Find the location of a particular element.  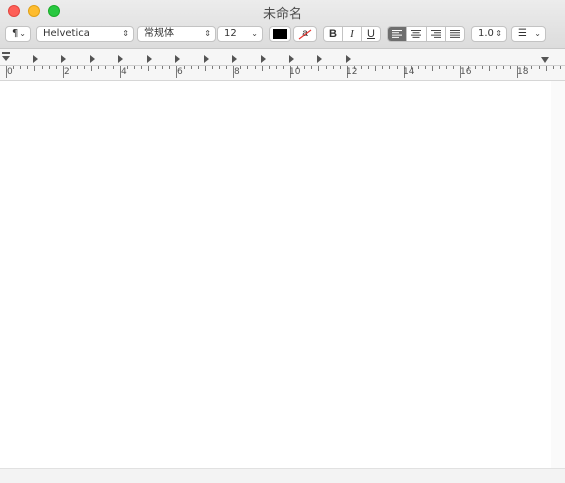

font-family-popup: Helvetica ⇕ is located at coordinates (85, 34).